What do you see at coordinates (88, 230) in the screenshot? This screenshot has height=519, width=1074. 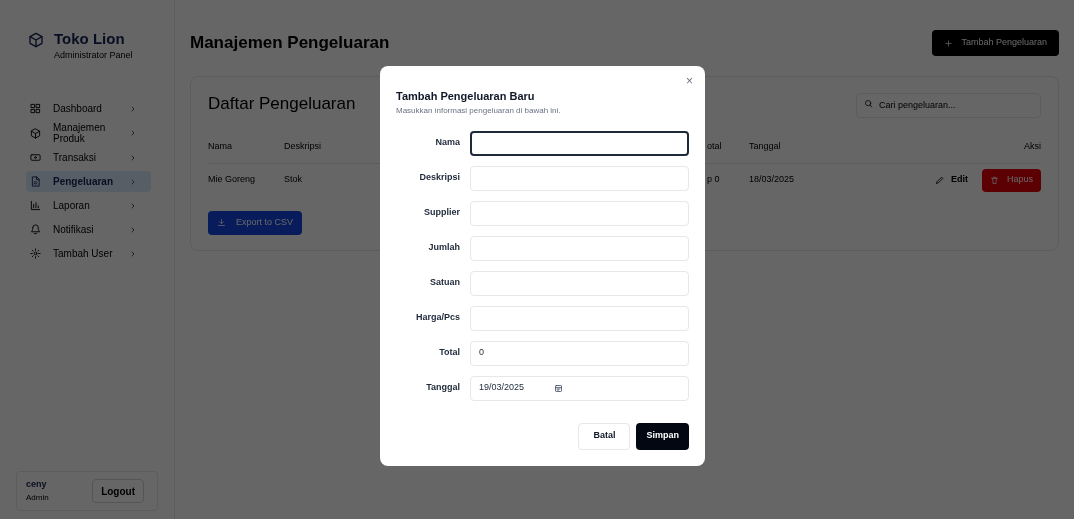 I see `sidebar-item: Notifikasi` at bounding box center [88, 230].